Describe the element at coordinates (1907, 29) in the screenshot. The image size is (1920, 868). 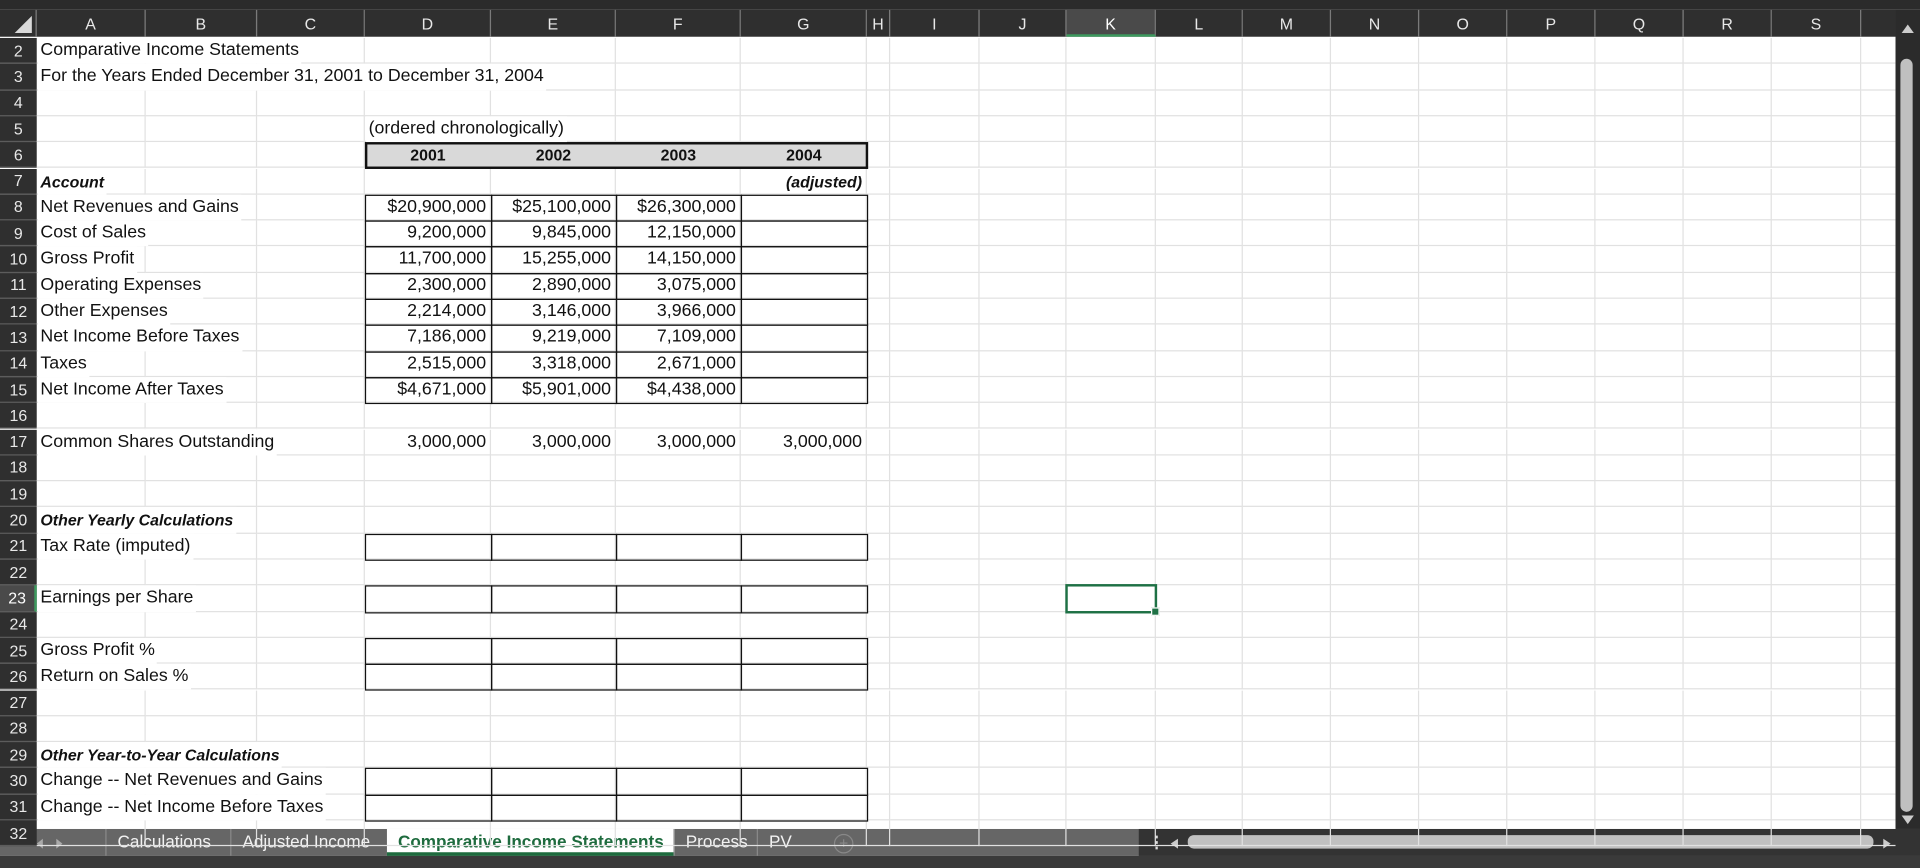
I see `scroll-up-icon` at that location.